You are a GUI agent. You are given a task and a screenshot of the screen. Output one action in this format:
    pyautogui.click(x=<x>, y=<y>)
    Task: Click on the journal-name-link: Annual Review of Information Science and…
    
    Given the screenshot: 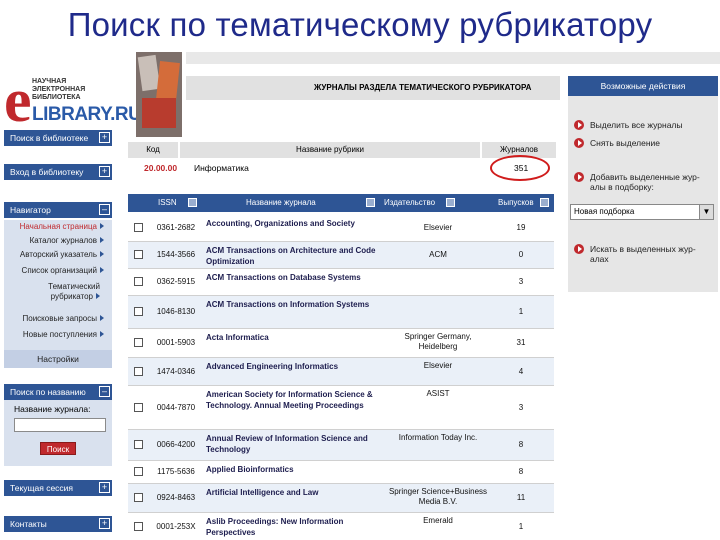 What is the action you would take?
    pyautogui.click(x=296, y=444)
    